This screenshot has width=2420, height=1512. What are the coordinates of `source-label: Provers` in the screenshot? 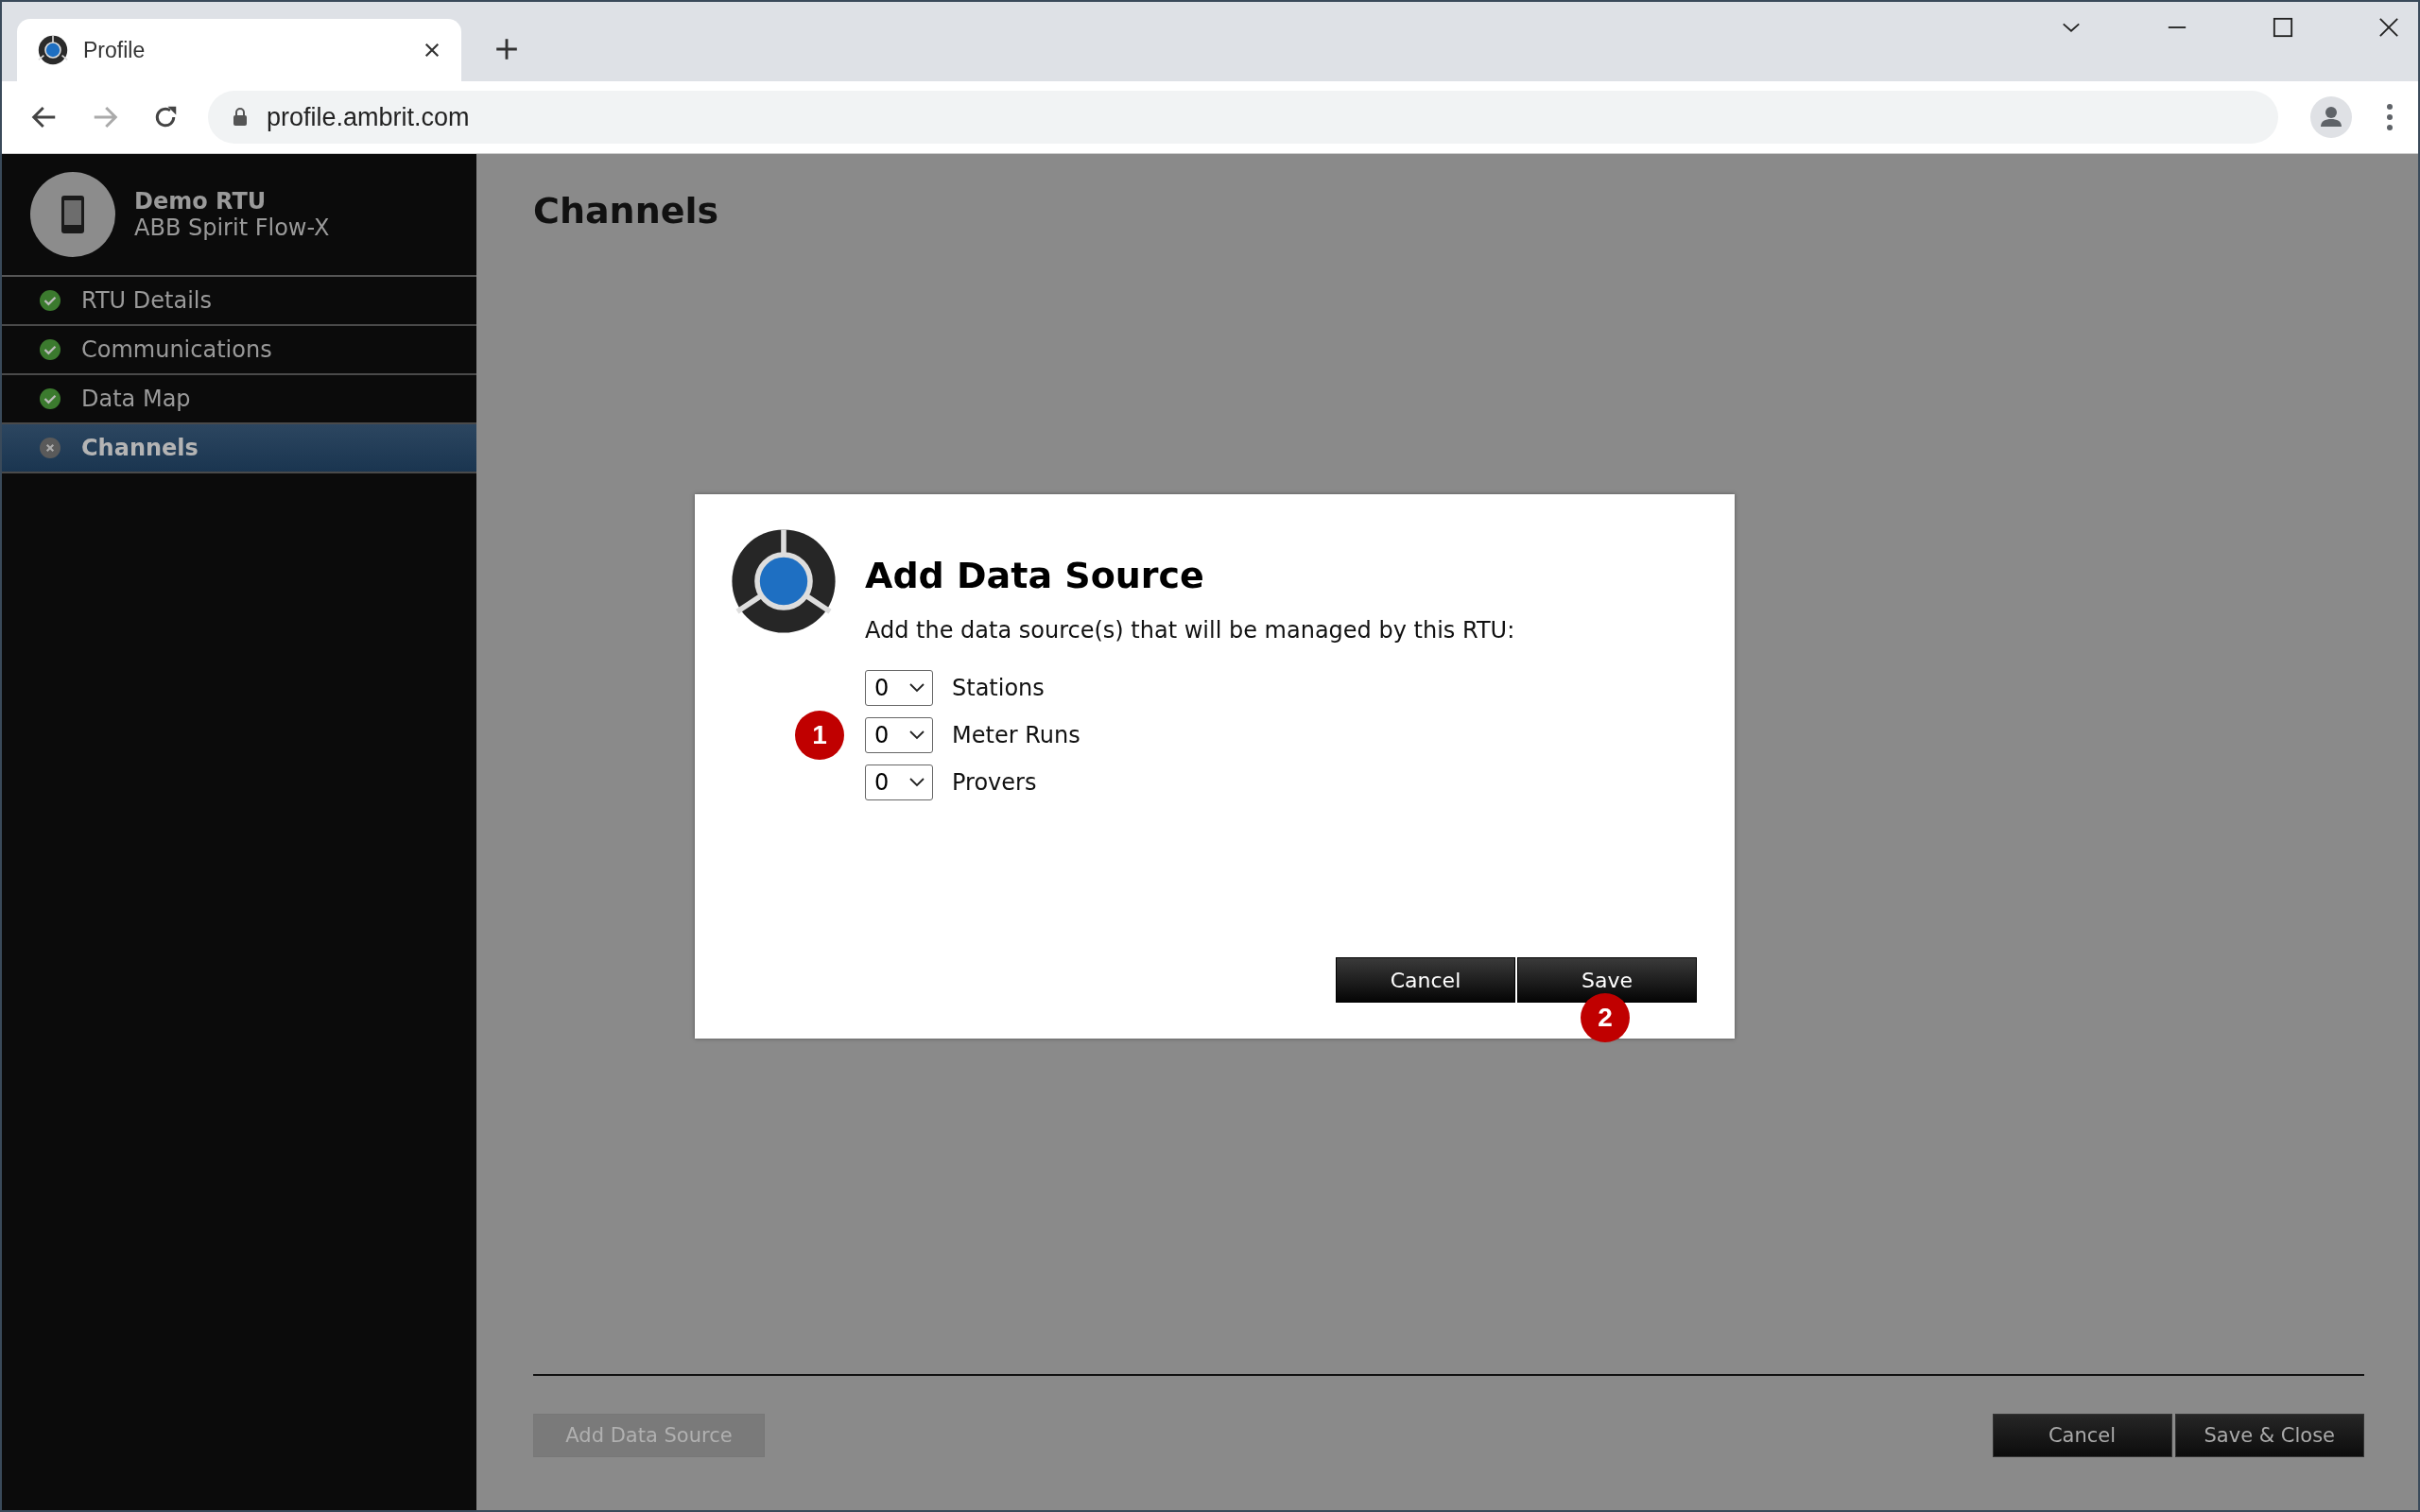 It's located at (994, 782).